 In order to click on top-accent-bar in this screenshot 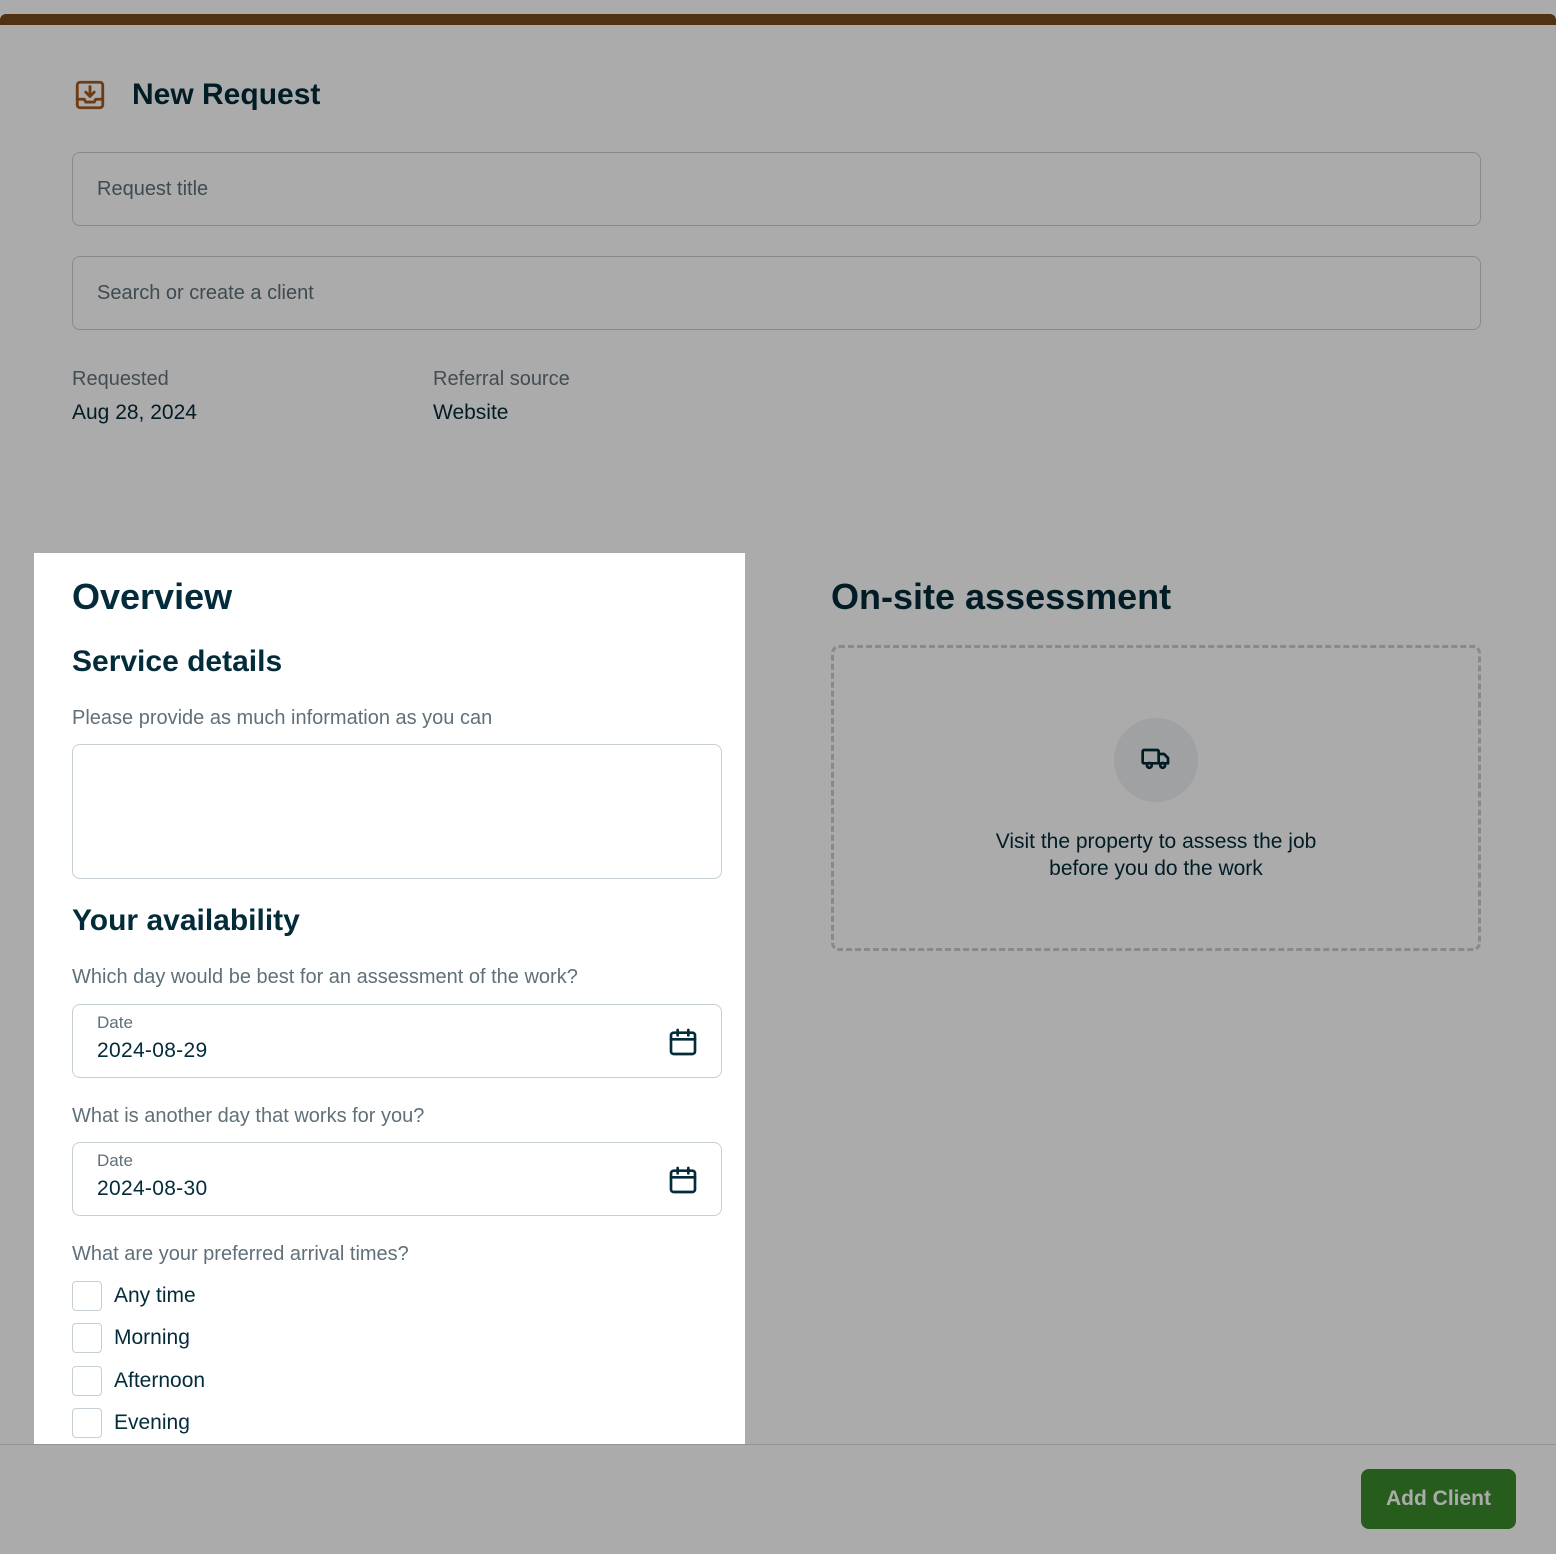, I will do `click(778, 19)`.